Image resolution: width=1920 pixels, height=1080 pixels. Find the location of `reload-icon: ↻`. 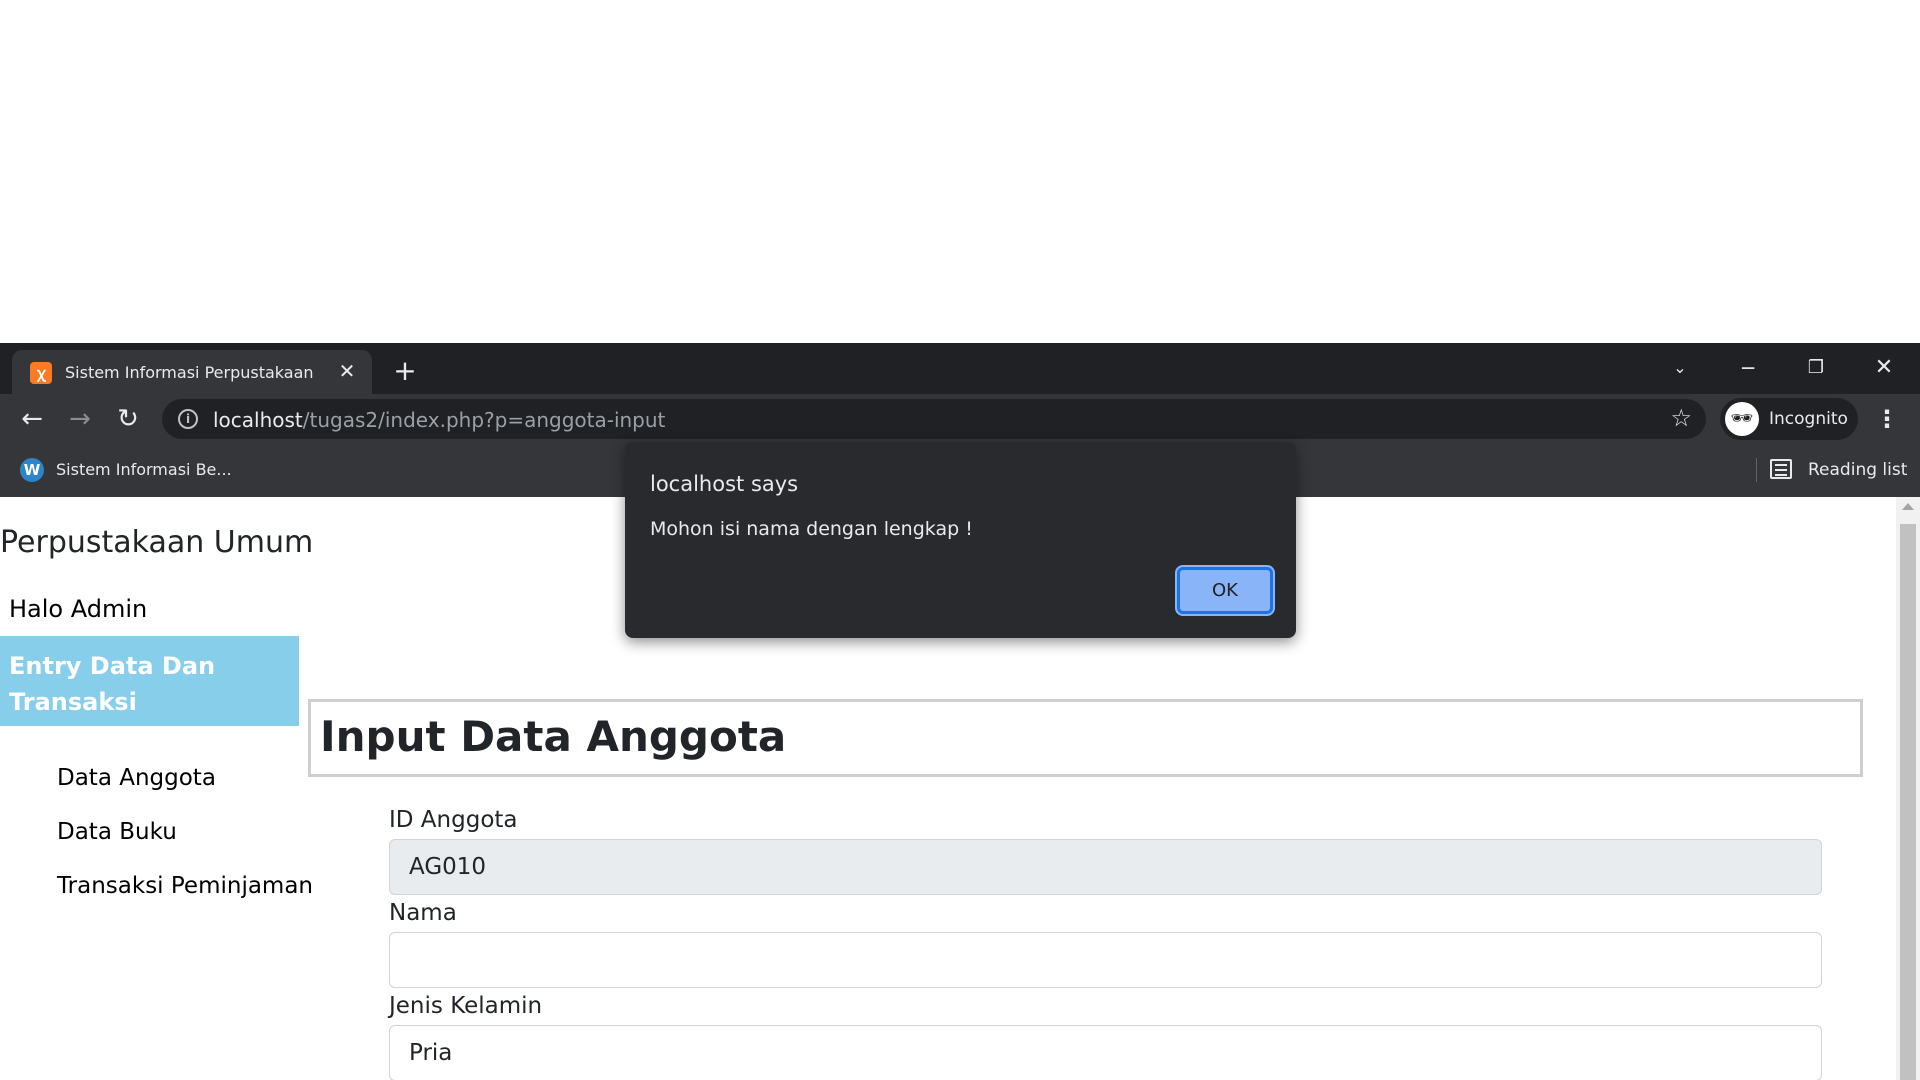

reload-icon: ↻ is located at coordinates (128, 419).